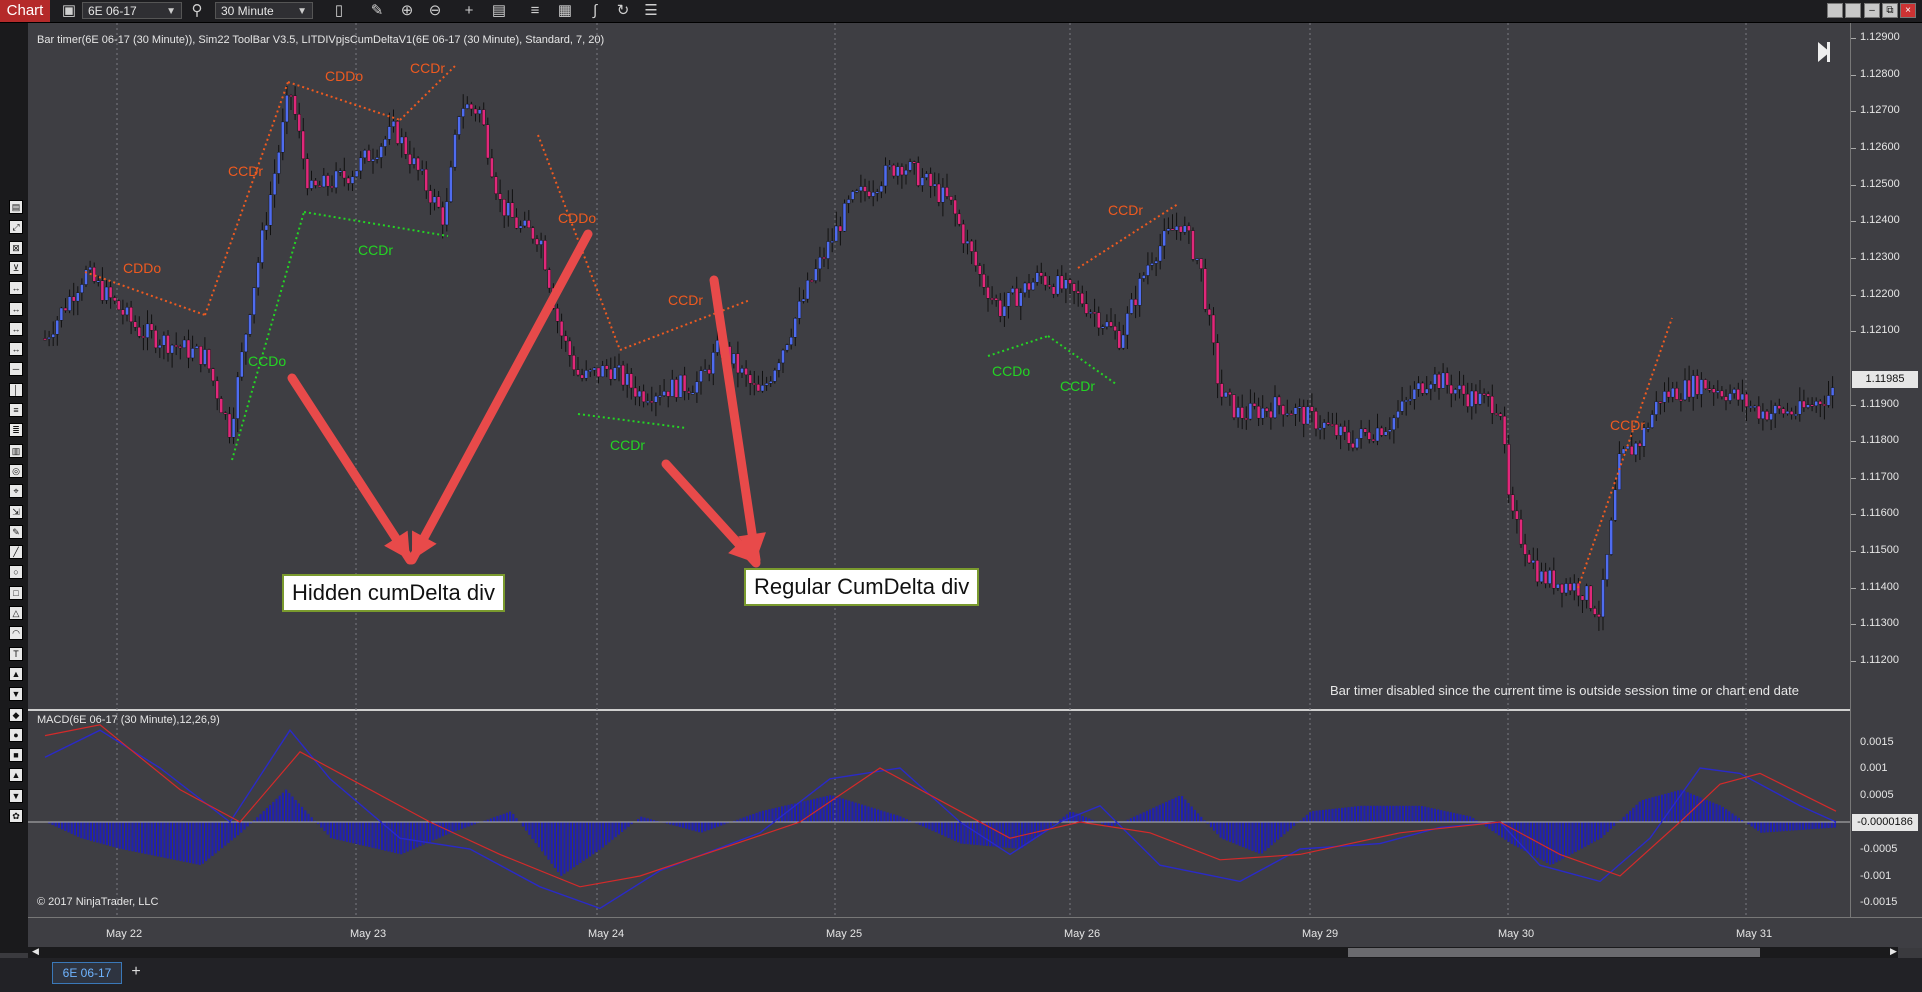 This screenshot has width=1922, height=992. Describe the element at coordinates (1880, 293) in the screenshot. I see `price-tick-label: 1.12200` at that location.